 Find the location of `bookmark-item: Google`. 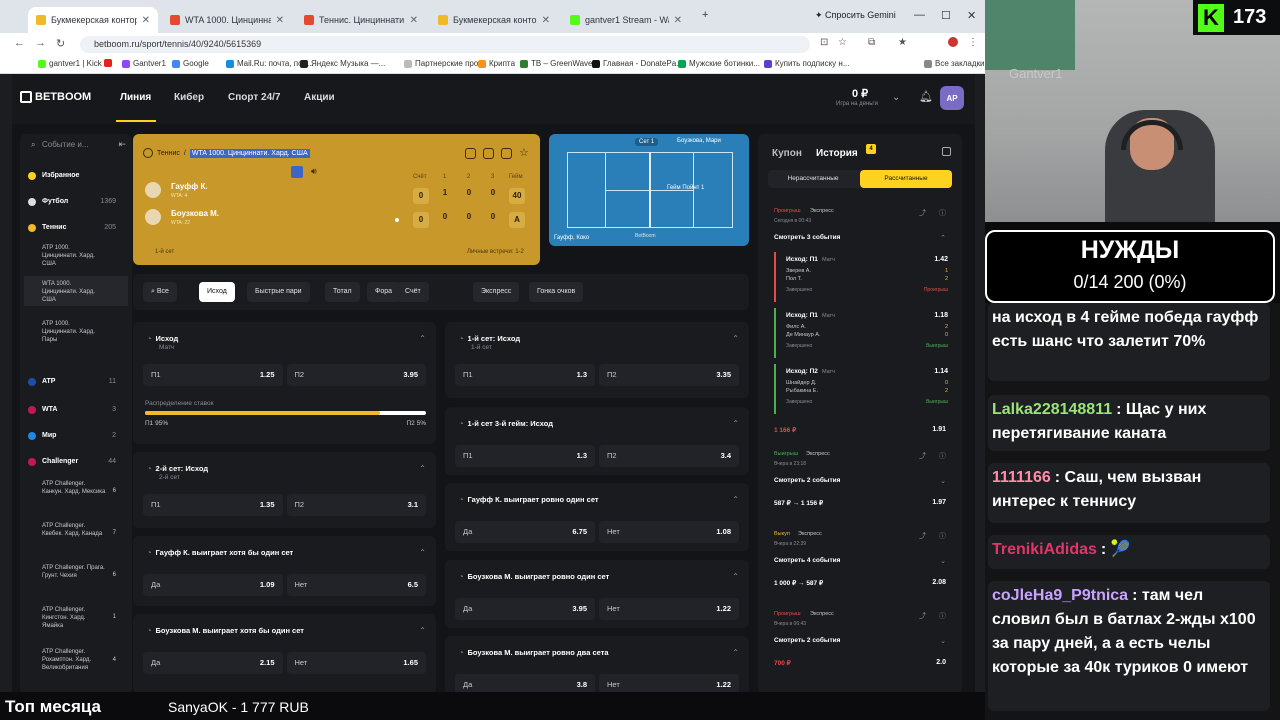

bookmark-item: Google is located at coordinates (190, 63).